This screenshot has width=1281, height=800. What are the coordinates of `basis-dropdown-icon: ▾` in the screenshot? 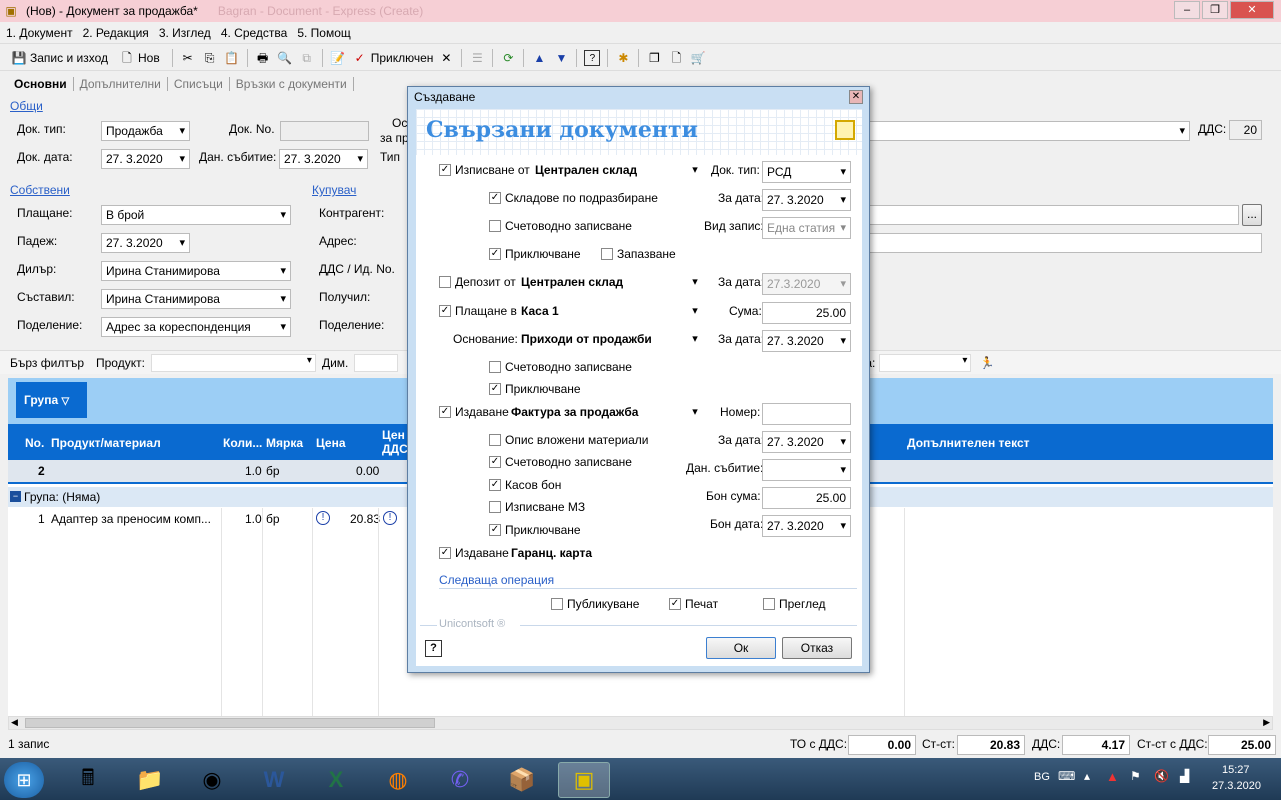 It's located at (695, 339).